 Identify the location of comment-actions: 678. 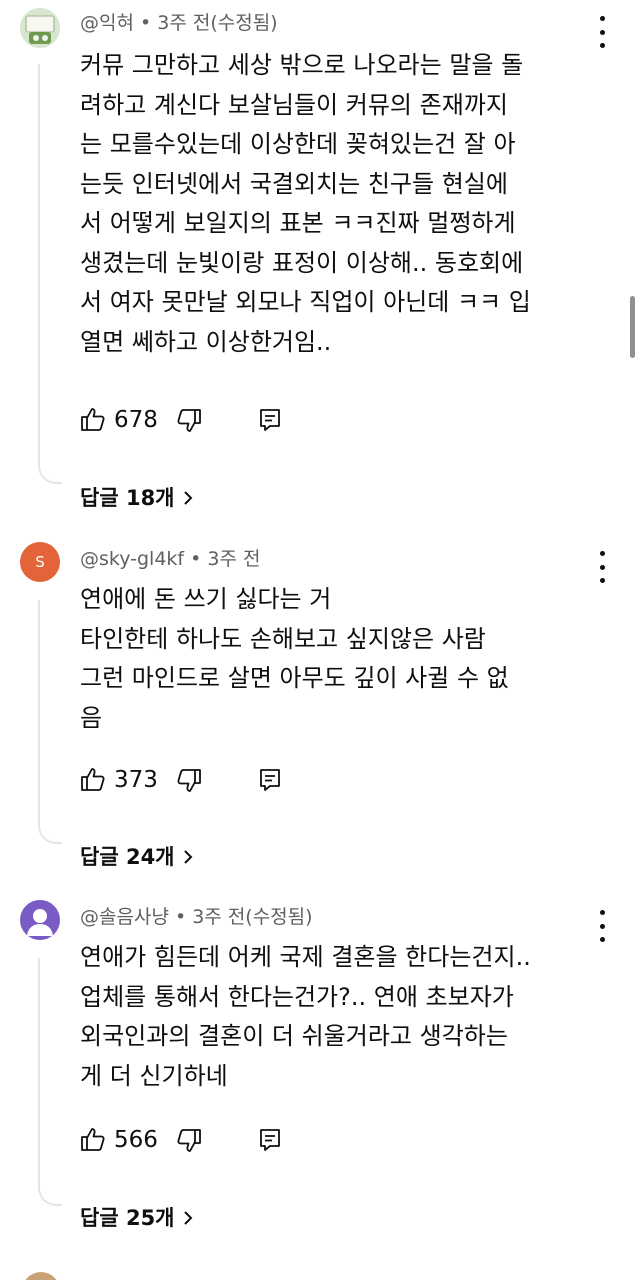
(200, 420).